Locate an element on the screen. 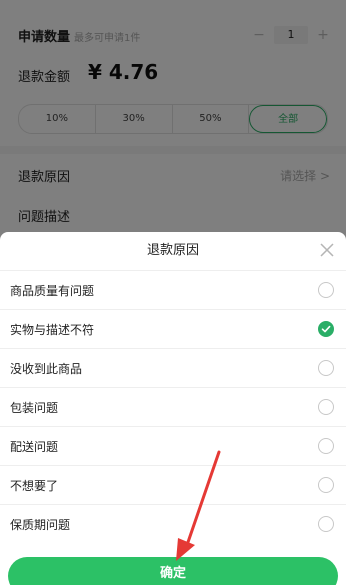 This screenshot has height=585, width=346. reason-option-delivery: 配送问题 is located at coordinates (173, 446).